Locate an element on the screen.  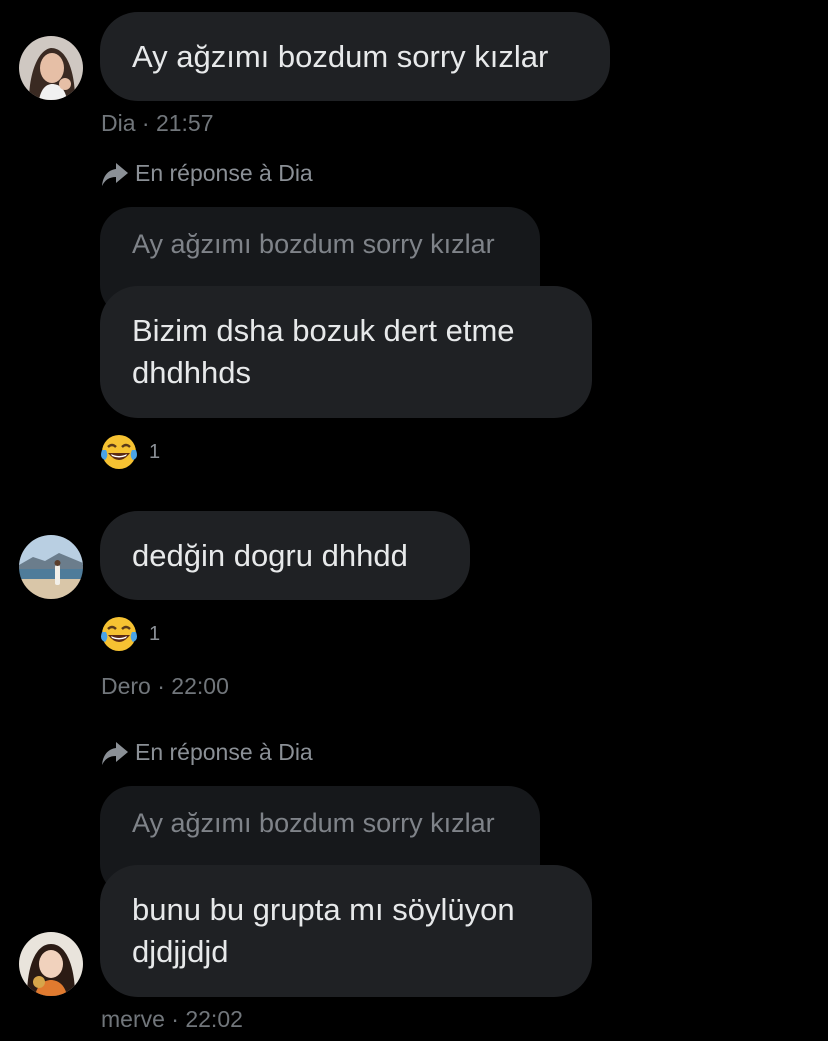
author-name: Dero is located at coordinates (126, 686).